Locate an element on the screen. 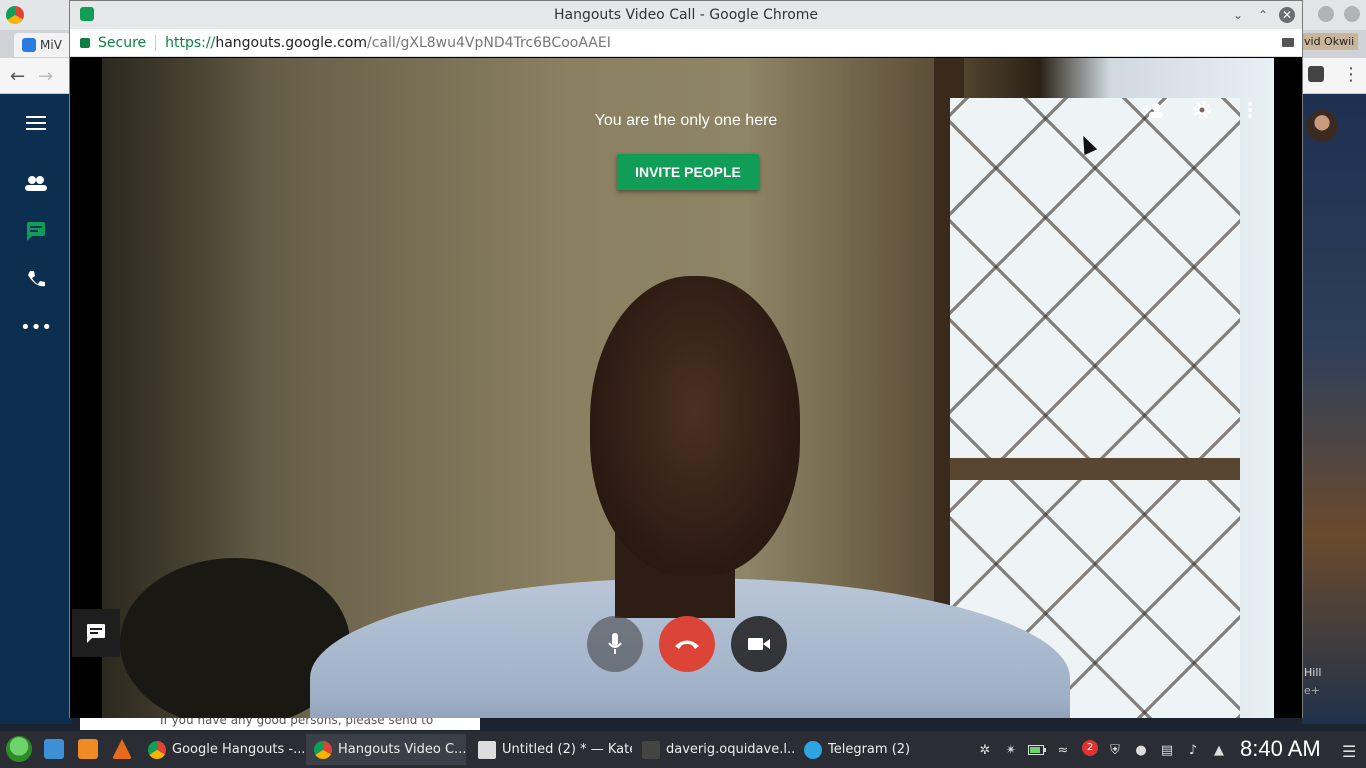 The height and width of the screenshot is (768, 1366). hangouts-app-icon is located at coordinates (87, 14).